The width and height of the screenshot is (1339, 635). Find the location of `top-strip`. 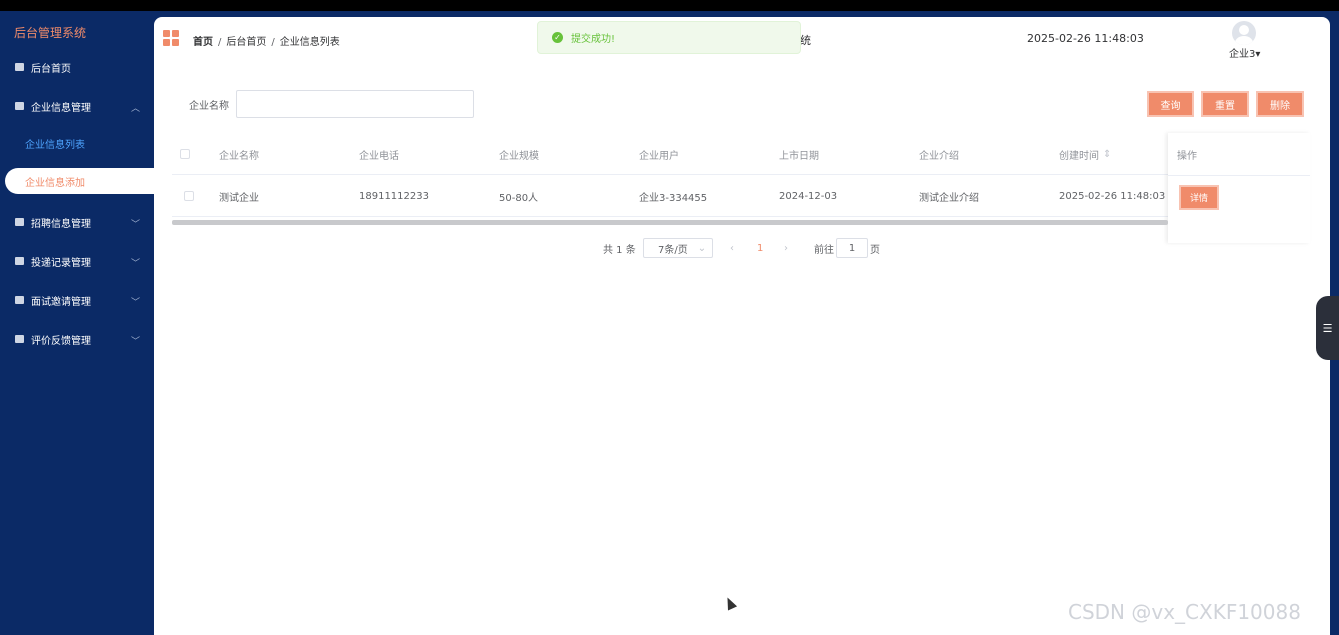

top-strip is located at coordinates (669, 5).